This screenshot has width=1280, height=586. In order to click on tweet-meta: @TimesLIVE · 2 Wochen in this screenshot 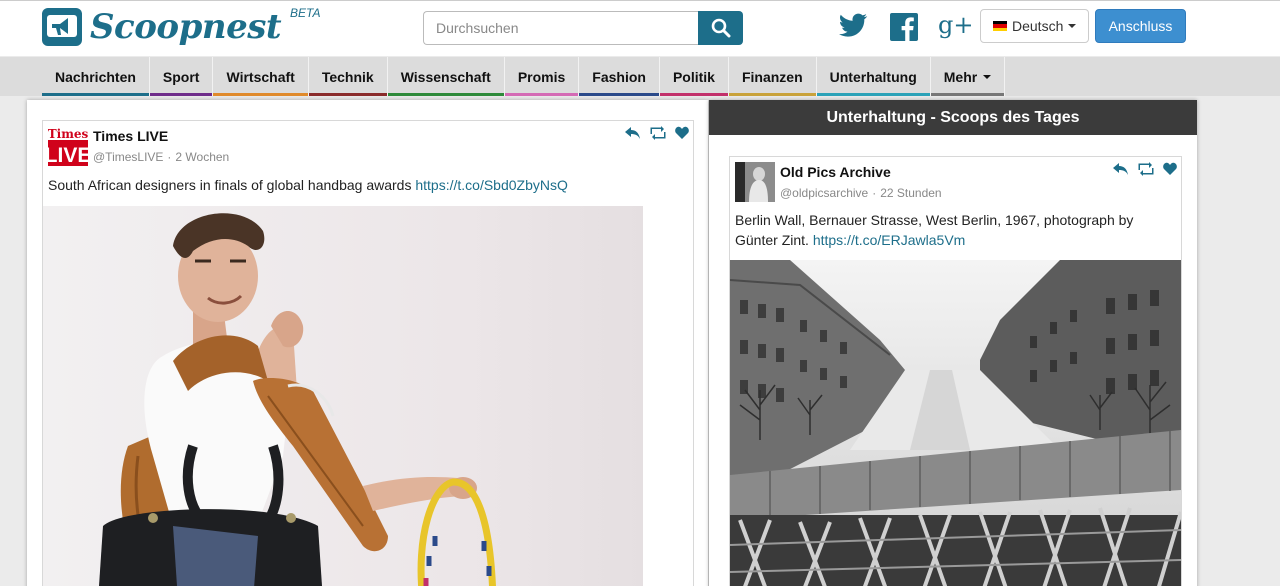, I will do `click(161, 157)`.